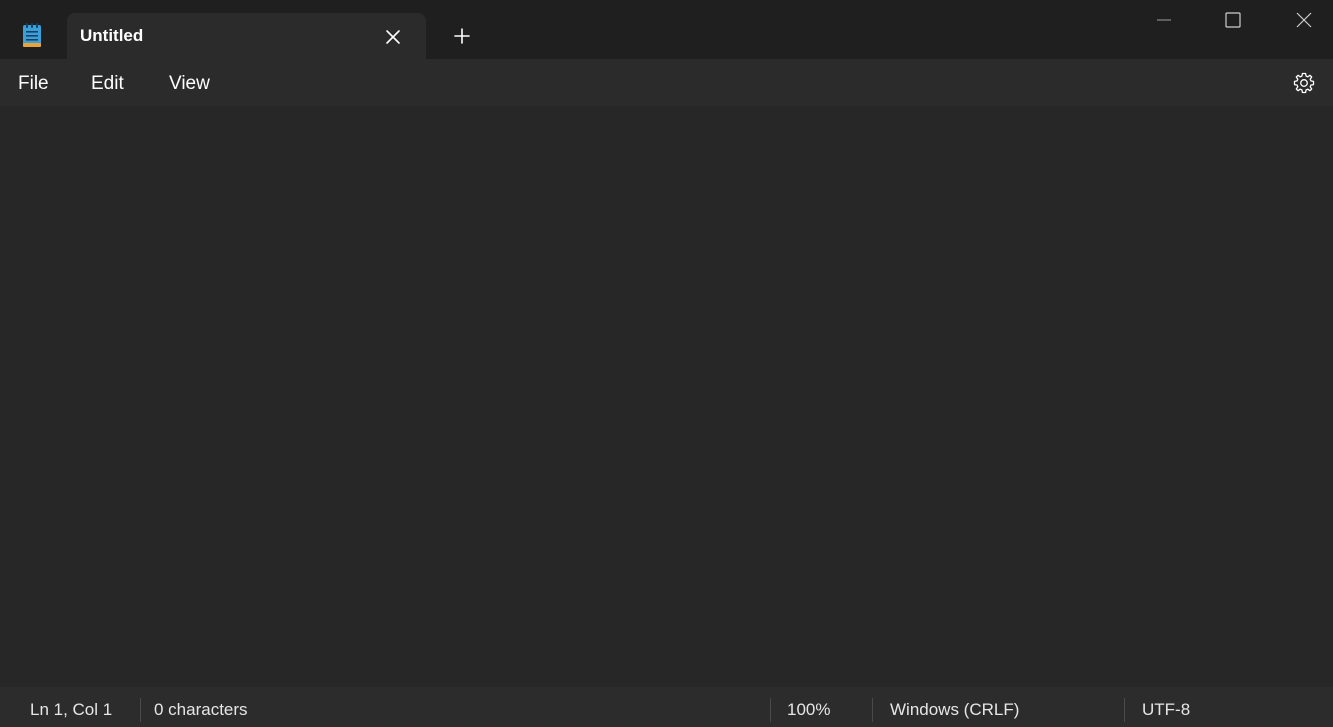 This screenshot has width=1333, height=727. I want to click on window-close-icon, so click(1304, 20).